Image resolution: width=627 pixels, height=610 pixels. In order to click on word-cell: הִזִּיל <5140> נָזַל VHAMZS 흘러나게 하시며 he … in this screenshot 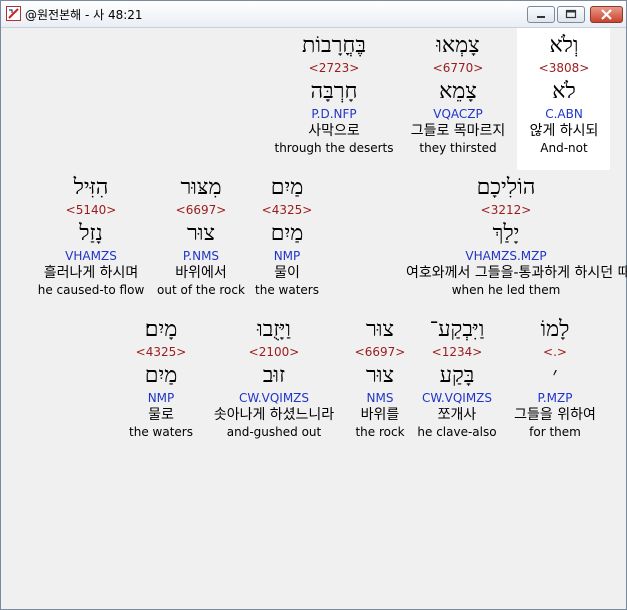, I will do `click(91, 236)`.